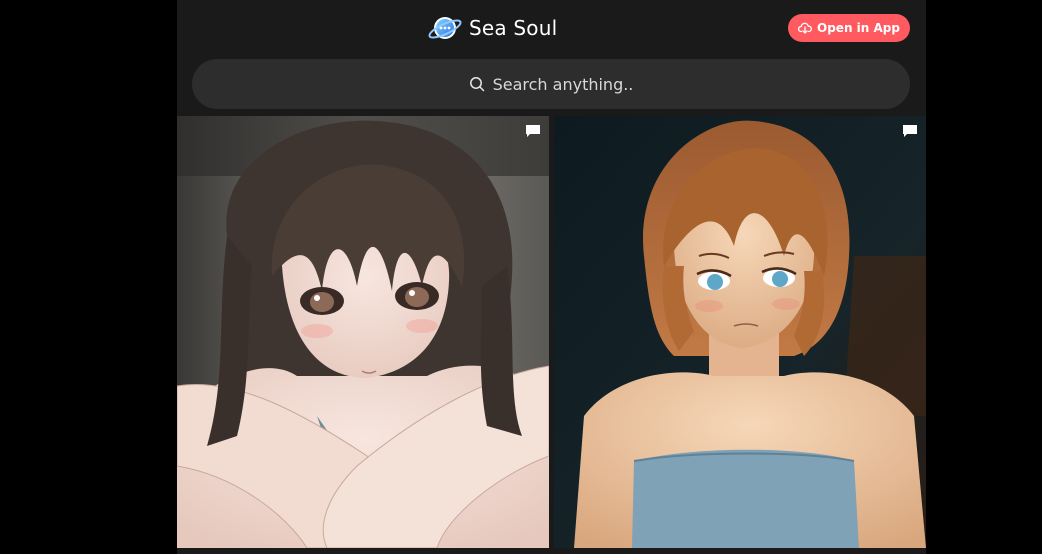 The width and height of the screenshot is (1042, 554). What do you see at coordinates (551, 551) in the screenshot?
I see `bottom-strip` at bounding box center [551, 551].